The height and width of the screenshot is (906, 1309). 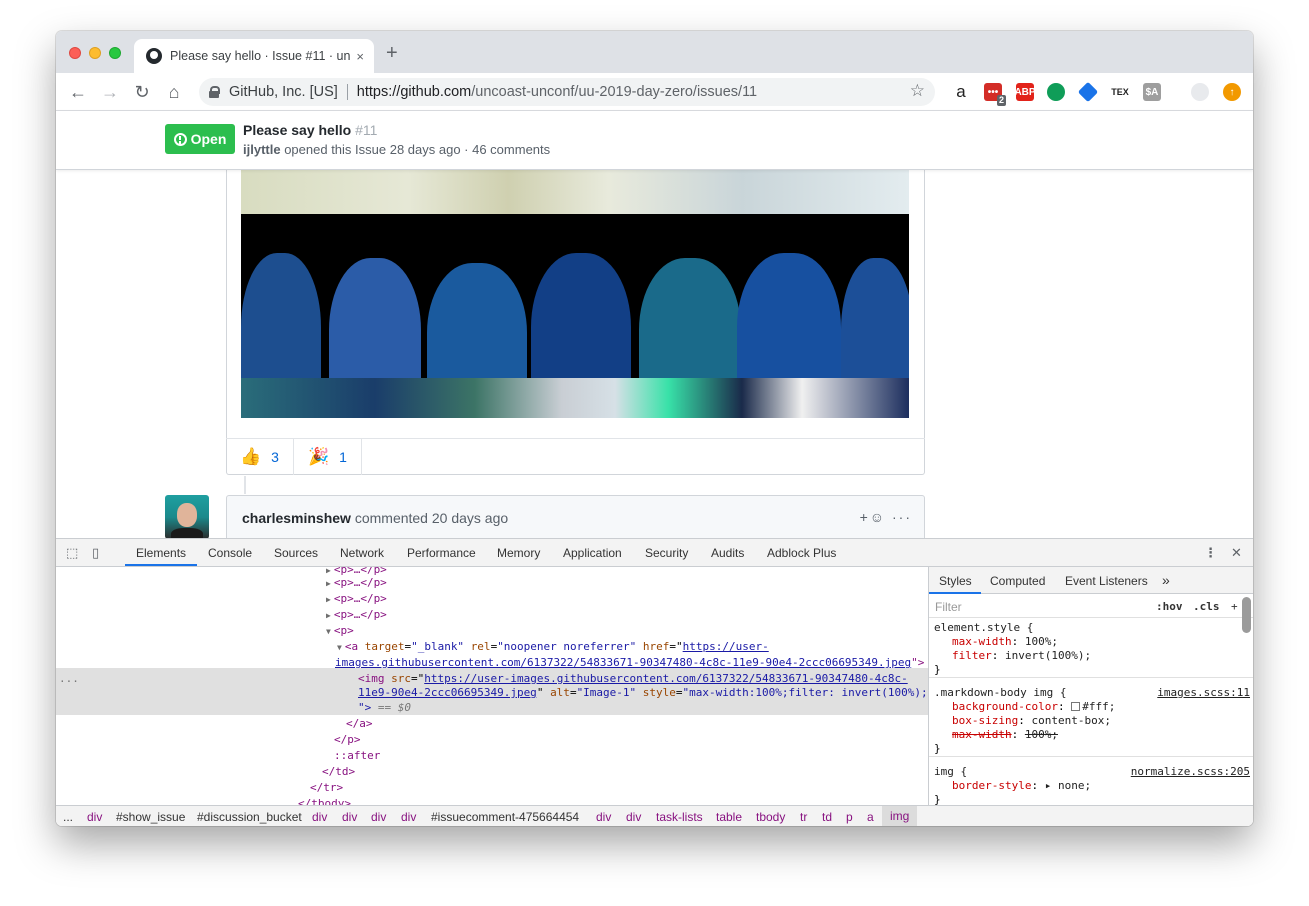 I want to click on tab-security: Security, so click(x=666, y=553).